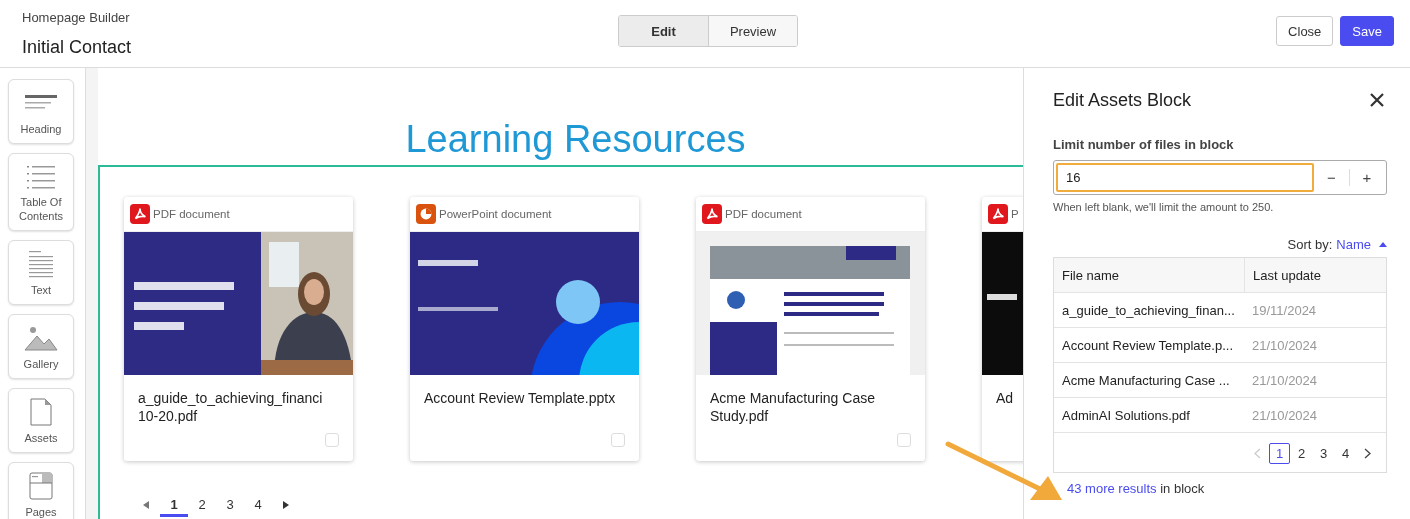  Describe the element at coordinates (1122, 100) in the screenshot. I see `panel-title: Edit Assets Block` at that location.